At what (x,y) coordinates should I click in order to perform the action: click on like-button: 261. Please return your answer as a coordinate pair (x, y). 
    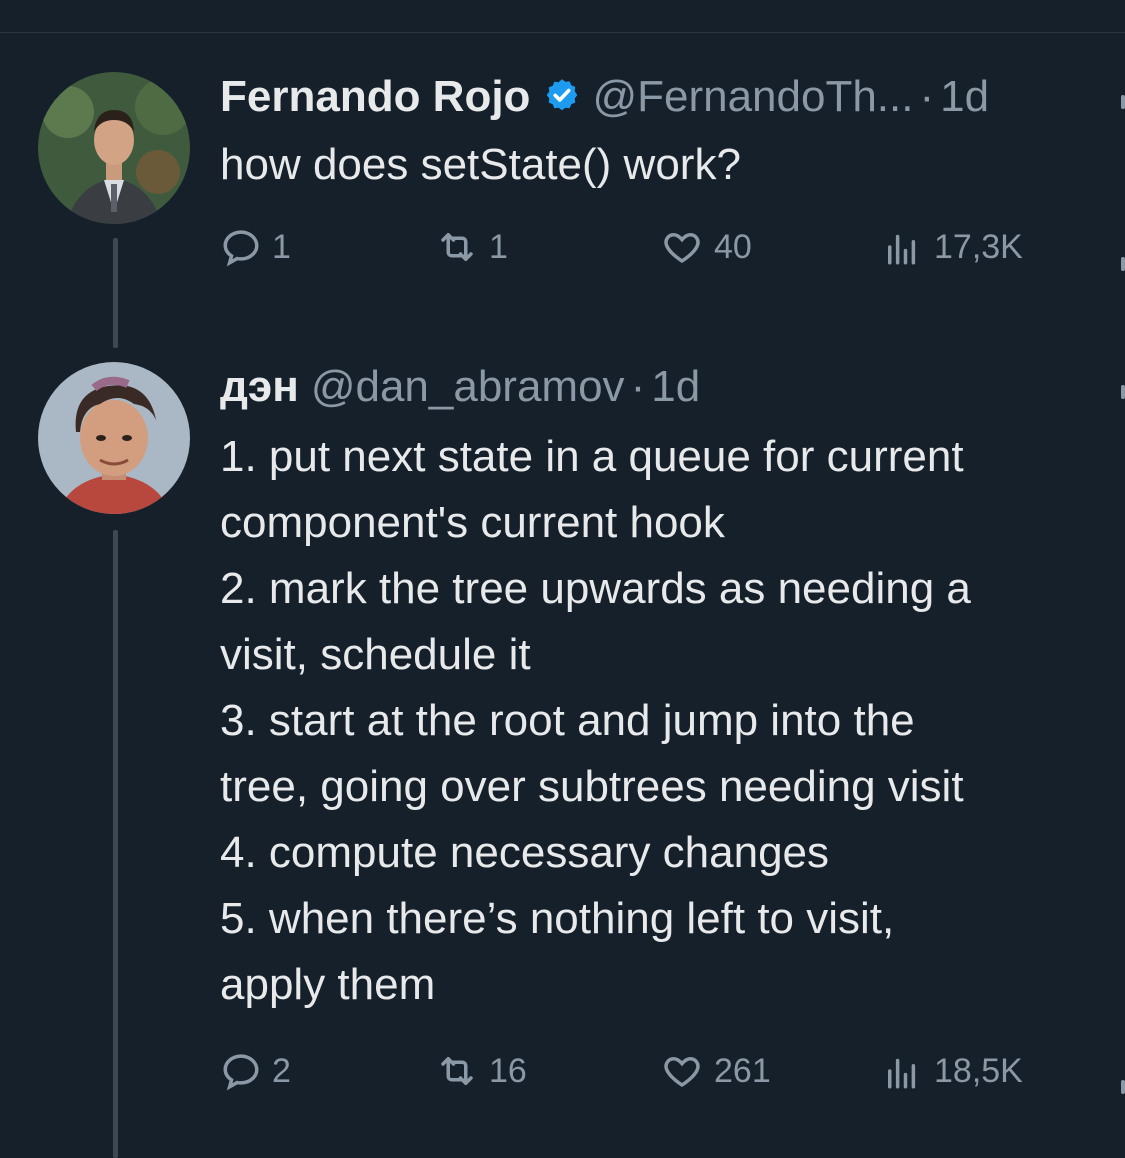
    Looking at the image, I should click on (715, 1071).